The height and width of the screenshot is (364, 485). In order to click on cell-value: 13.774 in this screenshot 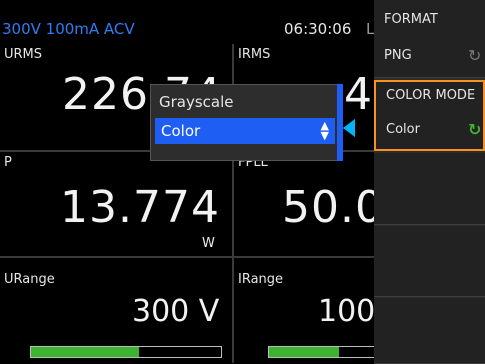, I will do `click(140, 207)`.